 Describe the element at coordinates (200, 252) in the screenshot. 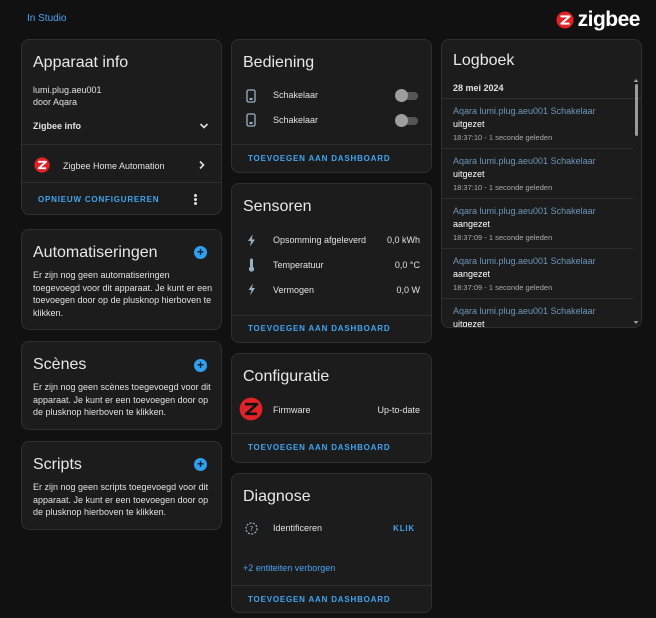

I see `add-automation-button: +` at that location.